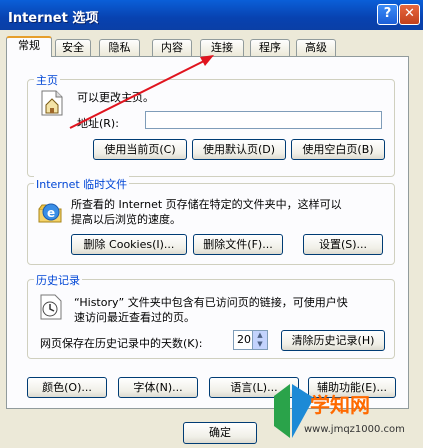 The width and height of the screenshot is (423, 448). Describe the element at coordinates (206, 204) in the screenshot. I see `temp-files-desc-line1: 所查看的 Internet 页存储在特定的文件夹中，这样可以` at that location.